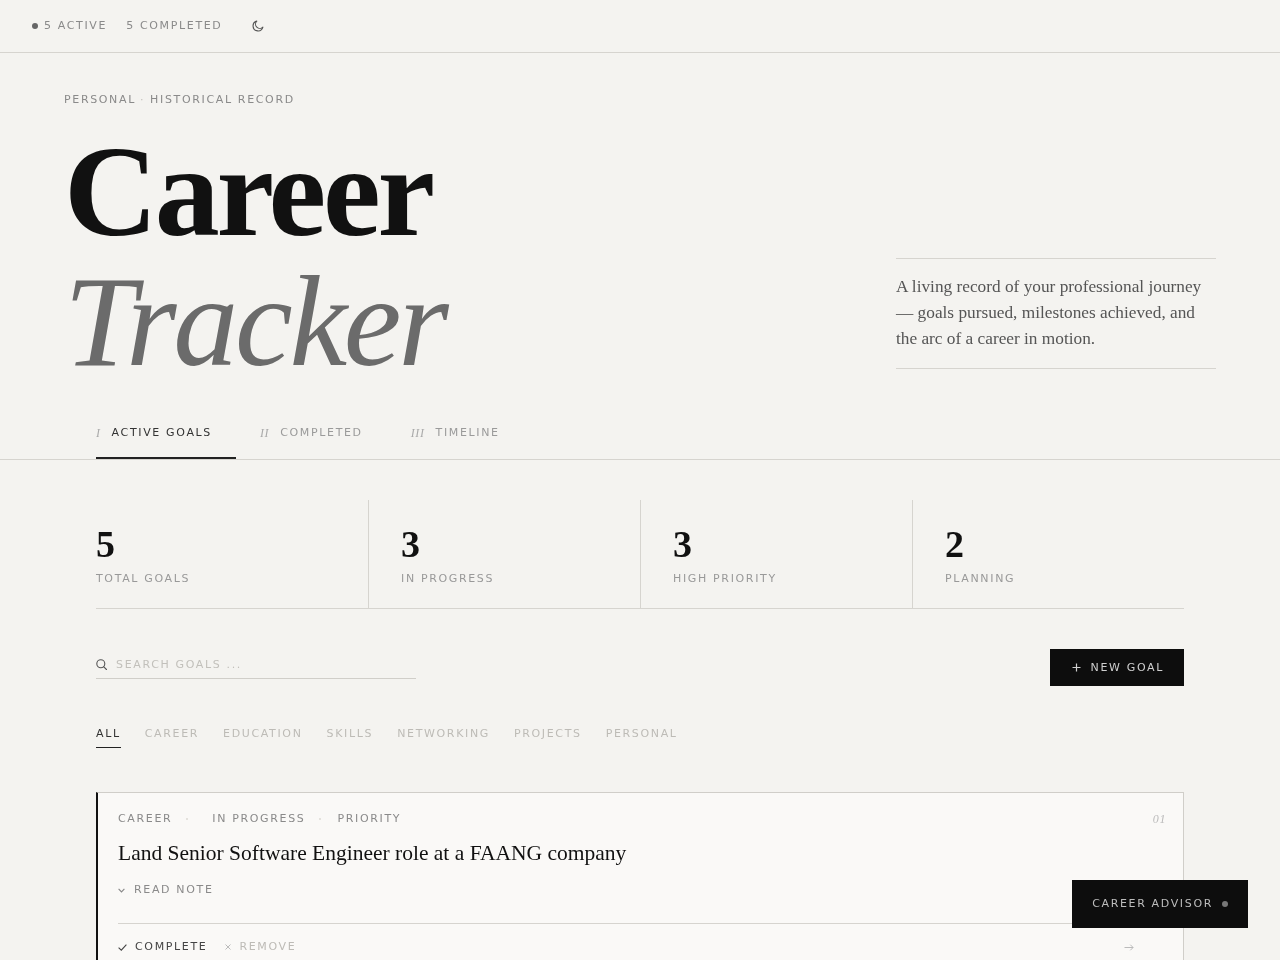  Describe the element at coordinates (641, 737) in the screenshot. I see `filter-tab: PERSONAL` at that location.